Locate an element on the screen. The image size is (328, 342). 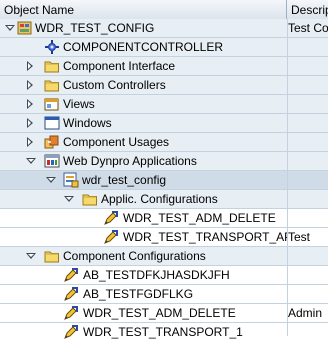
tree-row-web-dynpro-applications: Web Dynpro Applications is located at coordinates (164, 161).